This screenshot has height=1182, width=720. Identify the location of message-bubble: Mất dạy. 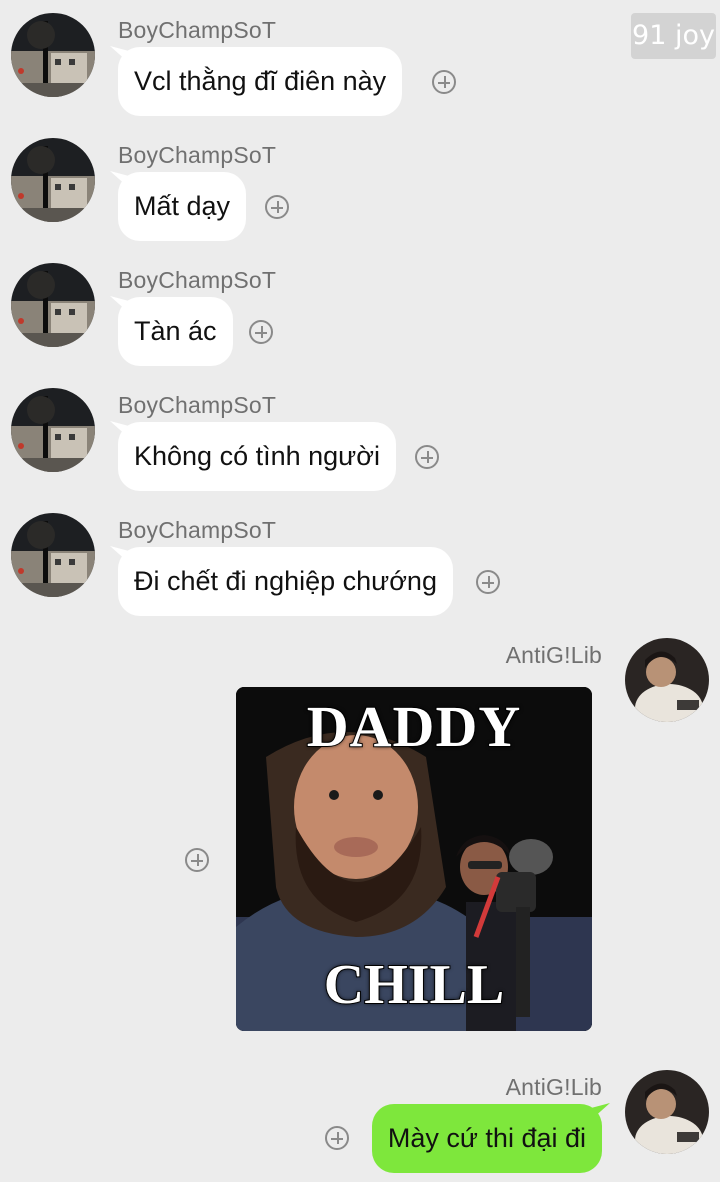
(182, 206).